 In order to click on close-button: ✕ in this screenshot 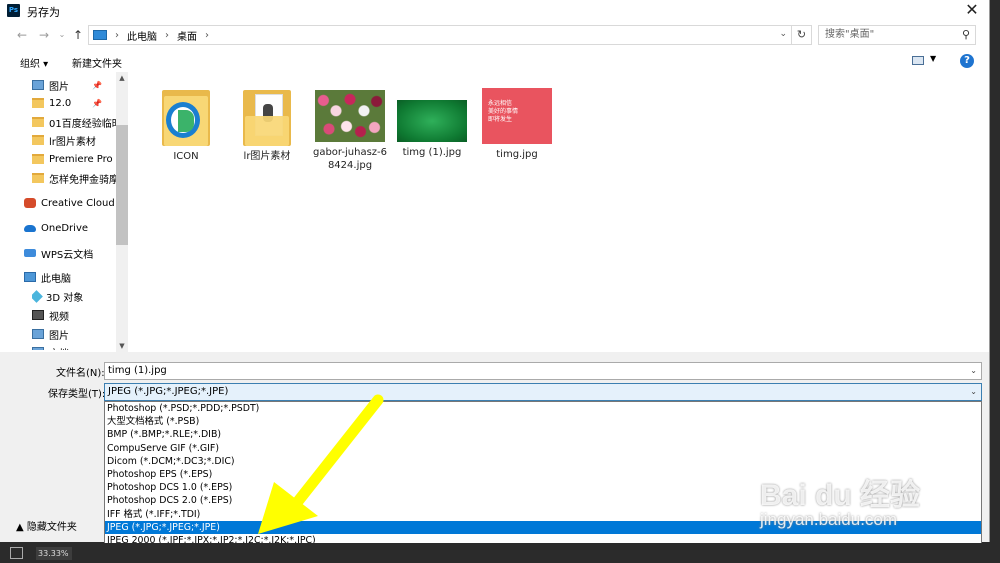, I will do `click(971, 11)`.